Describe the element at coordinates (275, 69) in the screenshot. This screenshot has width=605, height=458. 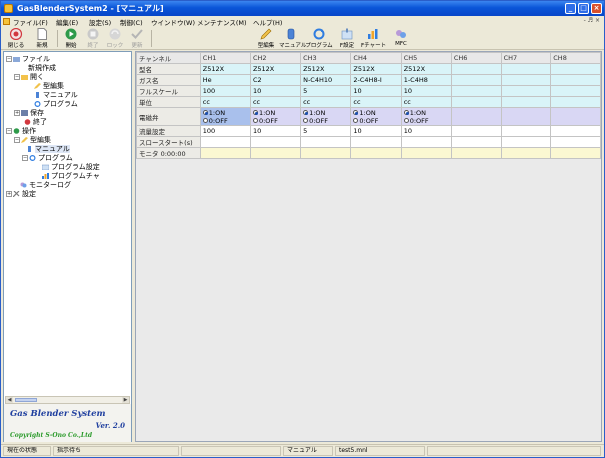
I see `cell-model-ch2: Z512X` at that location.